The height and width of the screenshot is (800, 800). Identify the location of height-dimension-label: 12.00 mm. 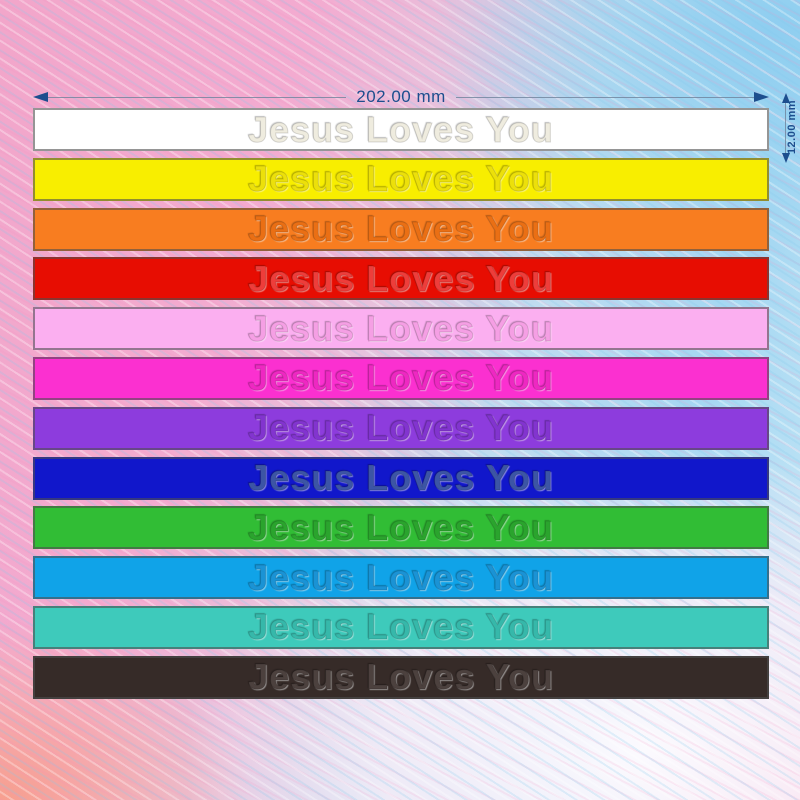
(792, 127).